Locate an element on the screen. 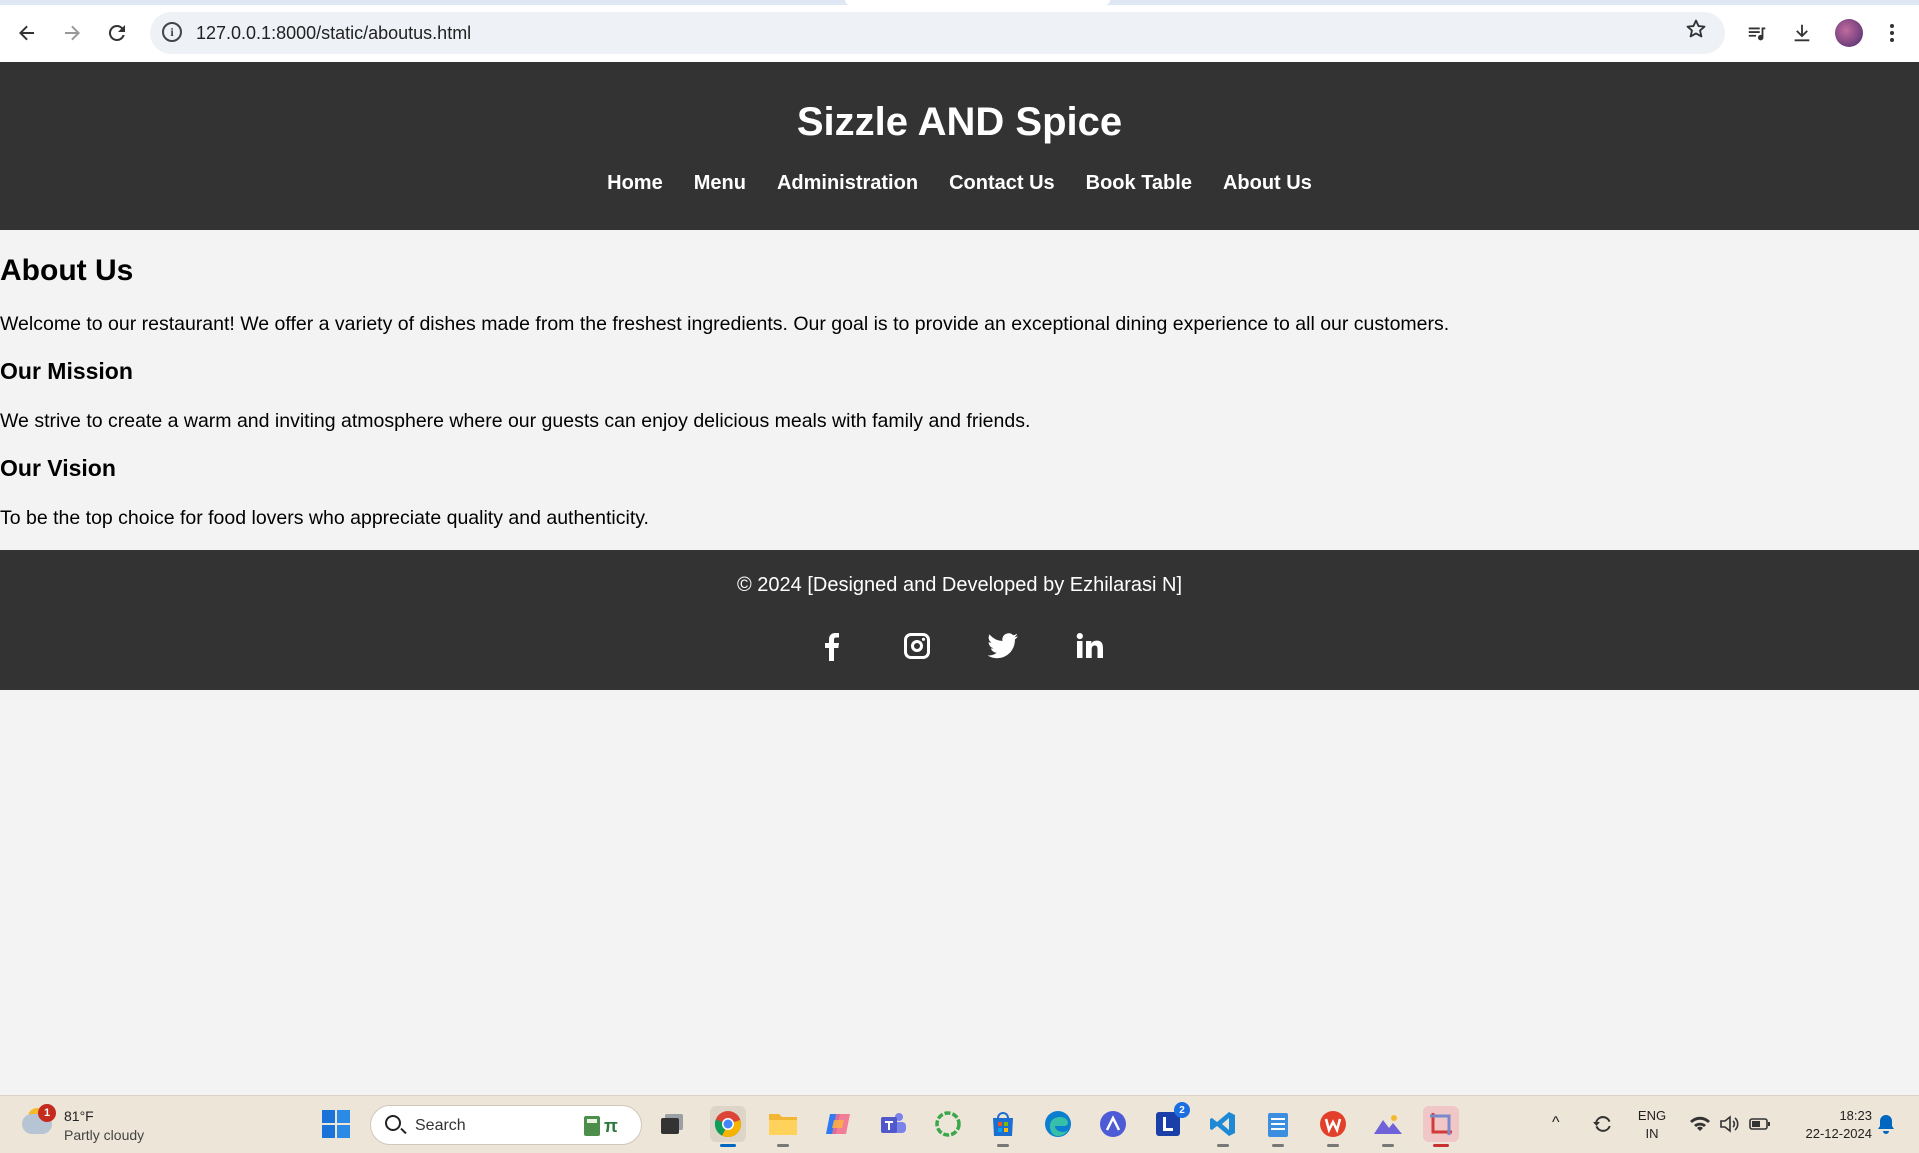  page-heading: About Us is located at coordinates (67, 270).